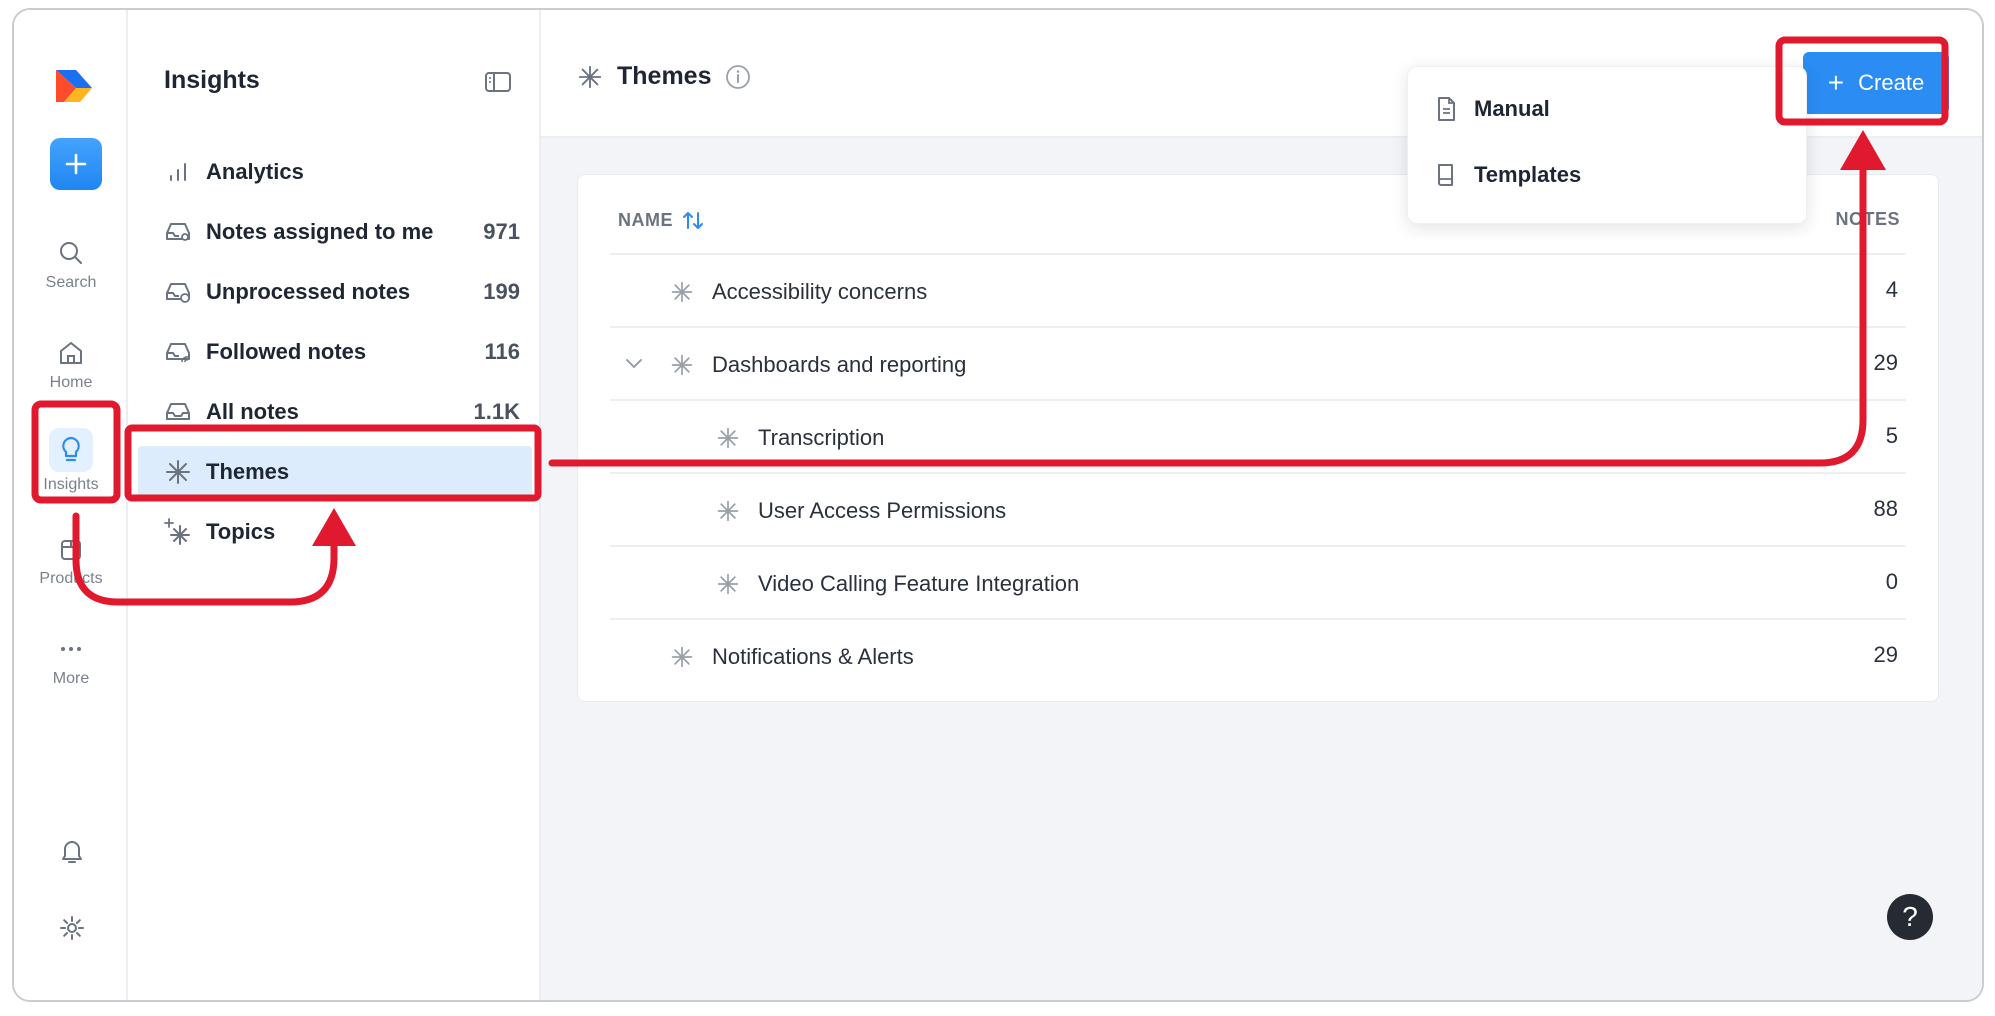 This screenshot has height=1016, width=1995. I want to click on sidebar-item-unprocessed-notes: Unprocessed notes 199, so click(335, 292).